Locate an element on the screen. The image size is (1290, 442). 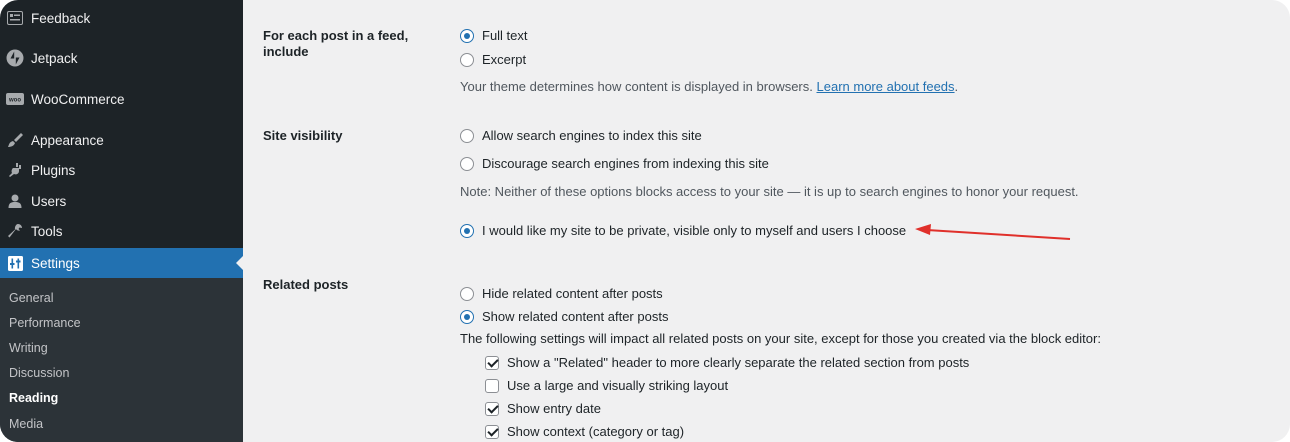
hide-related-option: Hide related content after posts is located at coordinates (561, 293).